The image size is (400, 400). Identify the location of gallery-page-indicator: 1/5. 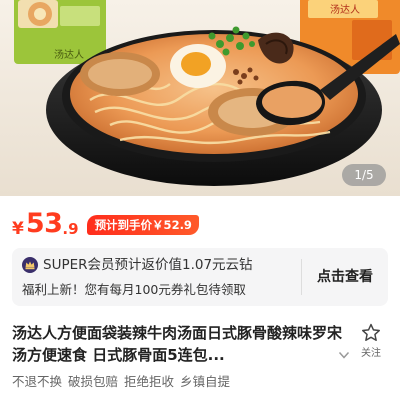
(364, 175).